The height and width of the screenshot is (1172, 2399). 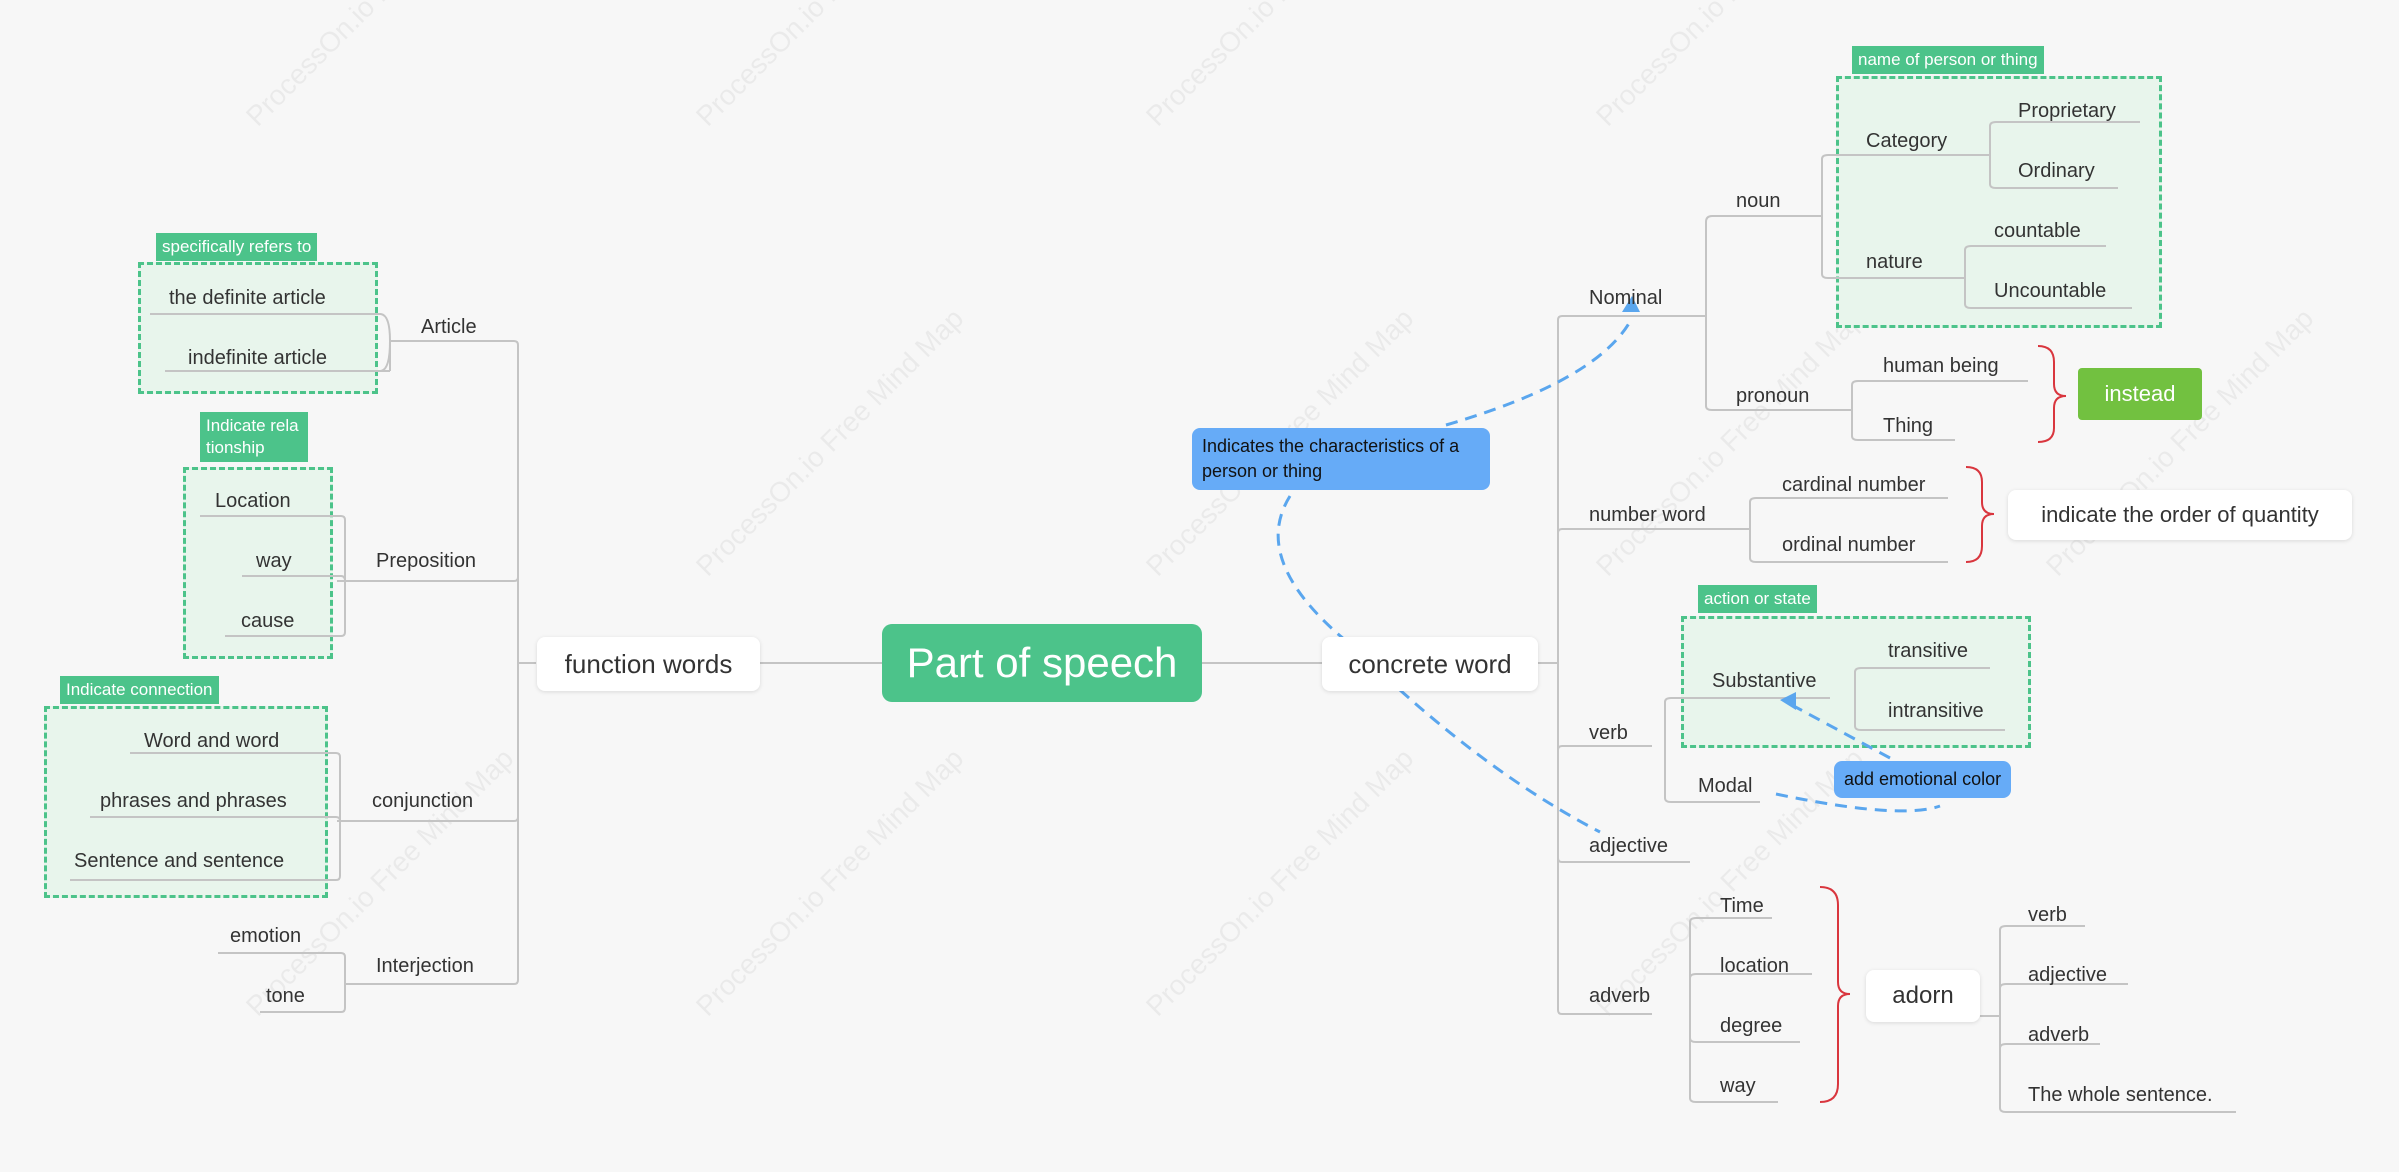 I want to click on adorn-summary: adorn, so click(x=1923, y=996).